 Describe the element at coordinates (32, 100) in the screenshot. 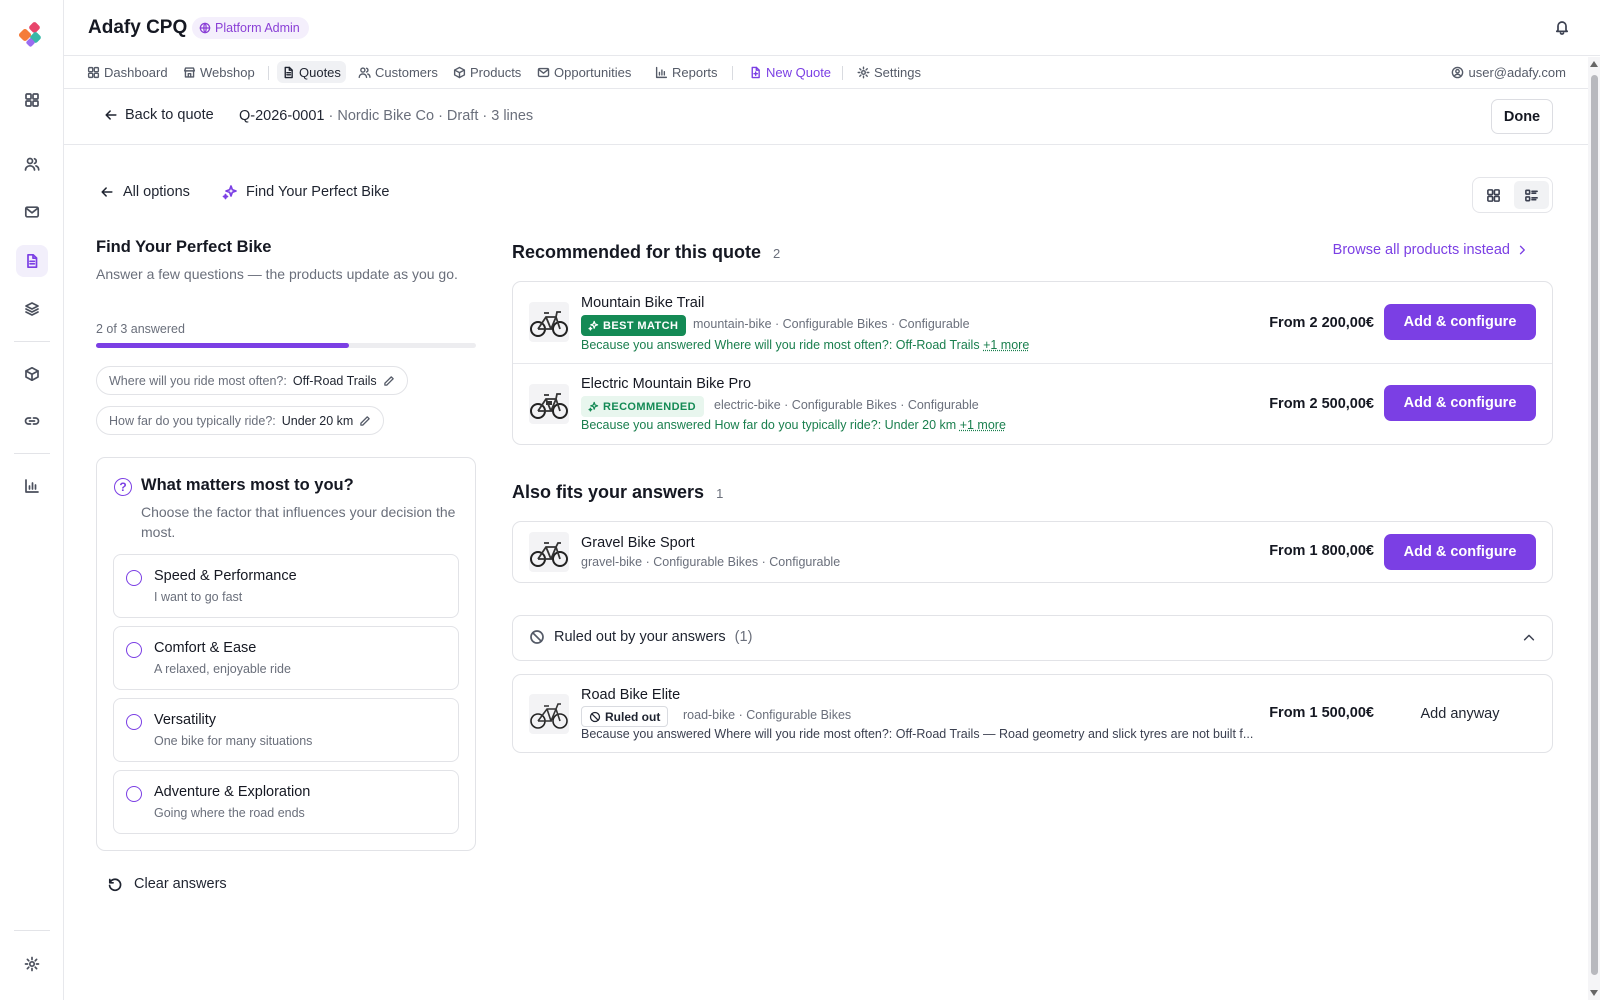

I see `rail-dashboard-button` at that location.